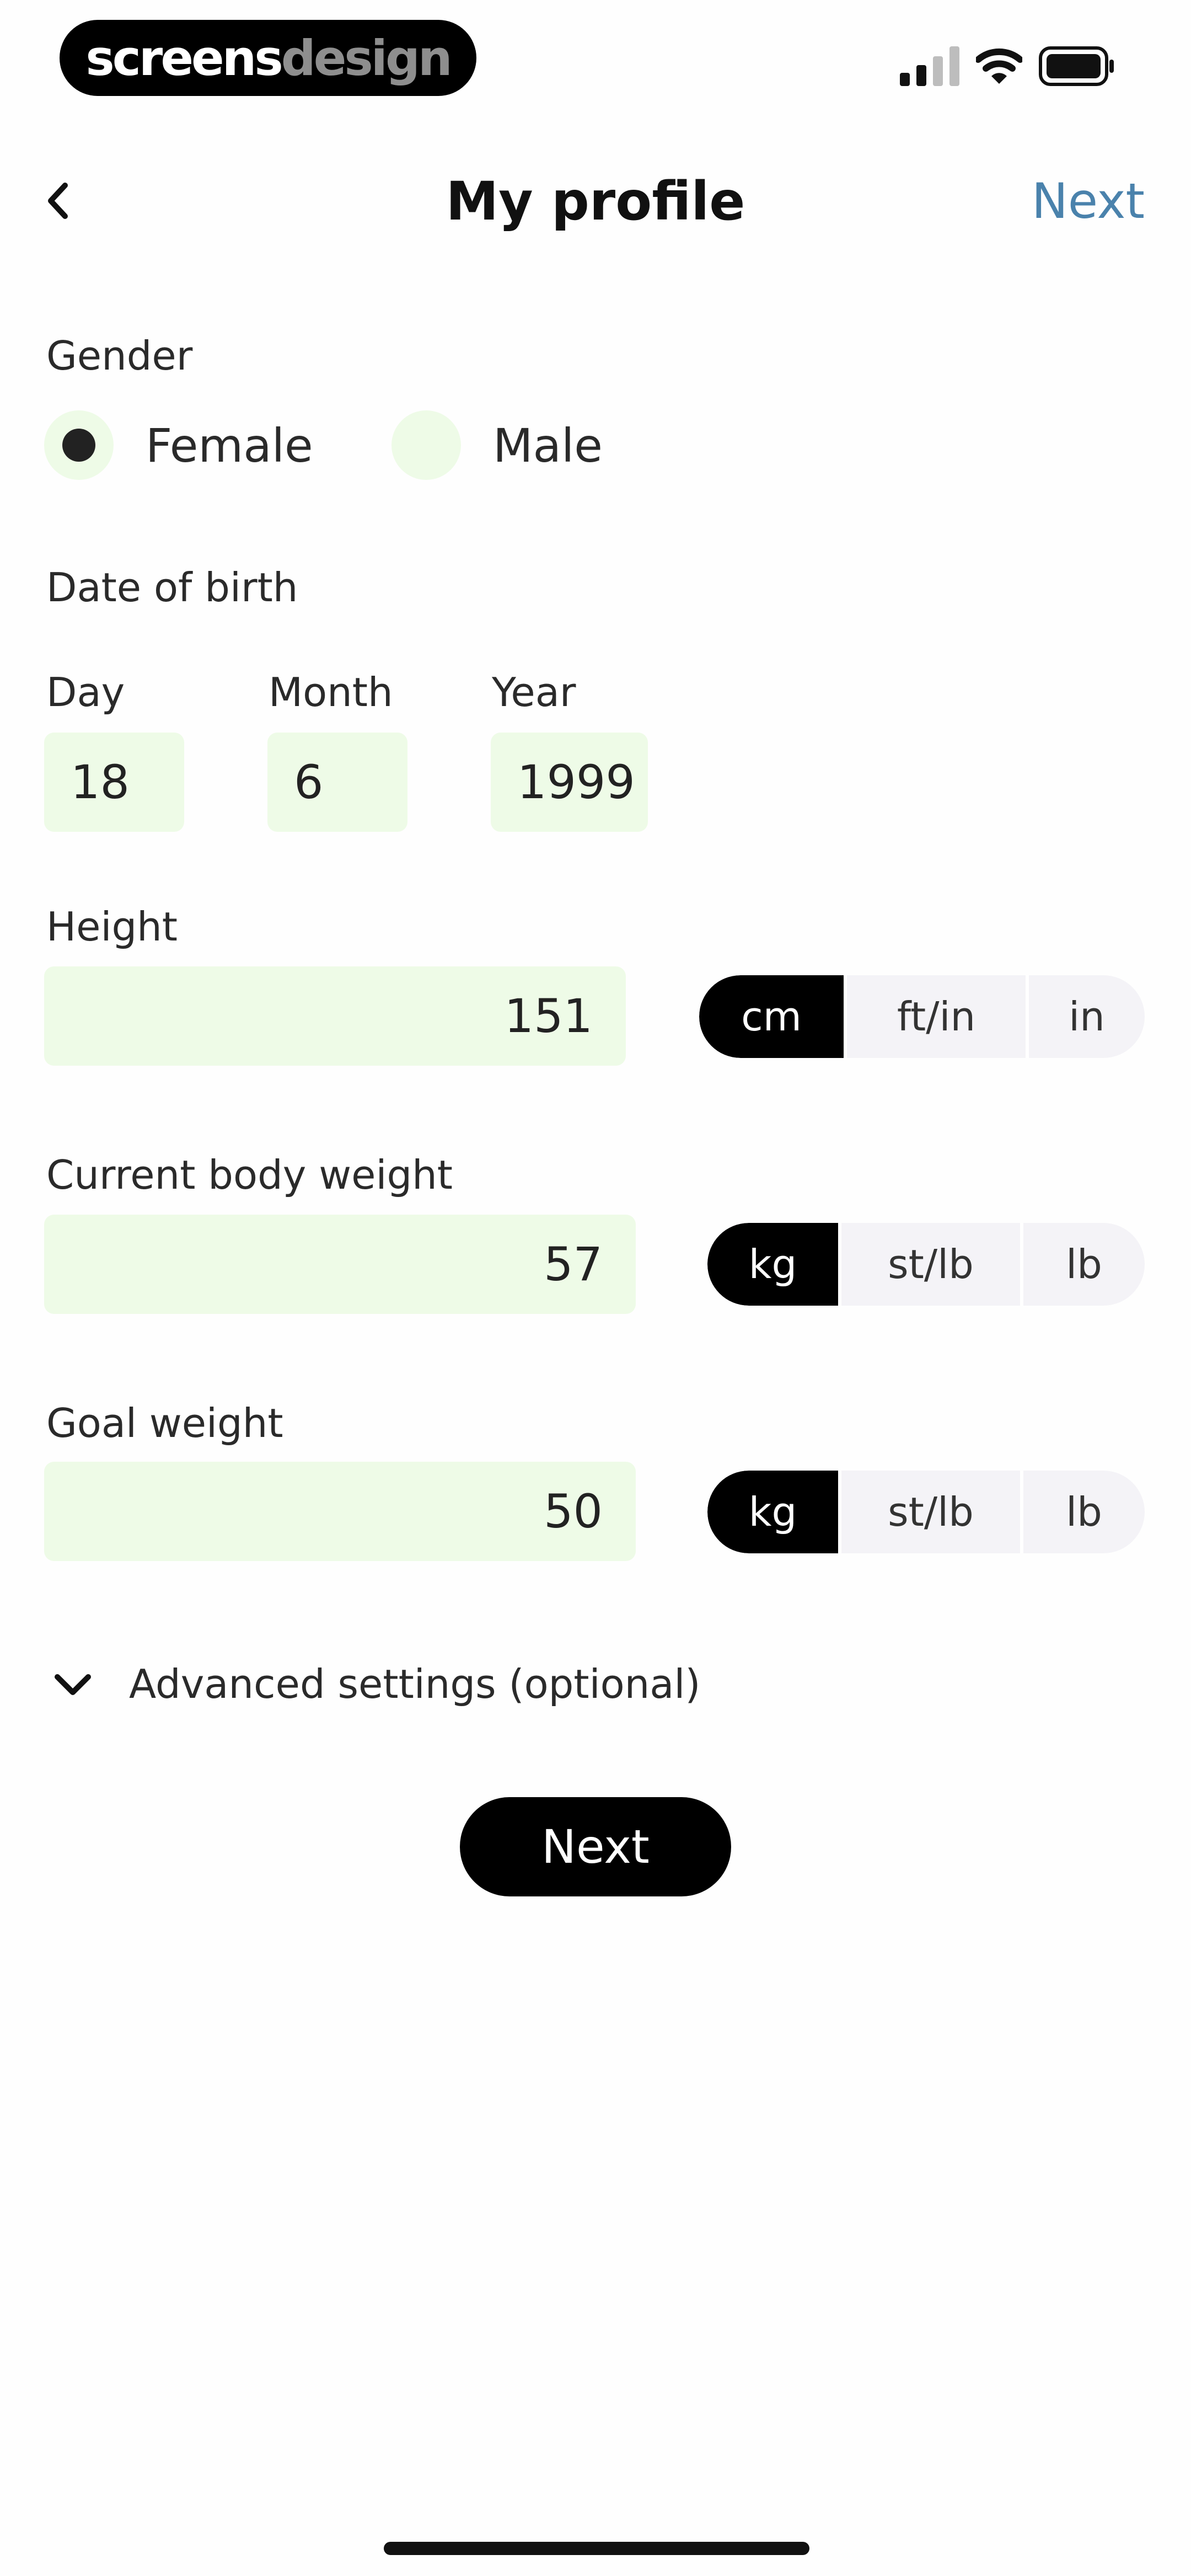 This screenshot has width=1191, height=2576. What do you see at coordinates (112, 927) in the screenshot?
I see `height-label: Height` at bounding box center [112, 927].